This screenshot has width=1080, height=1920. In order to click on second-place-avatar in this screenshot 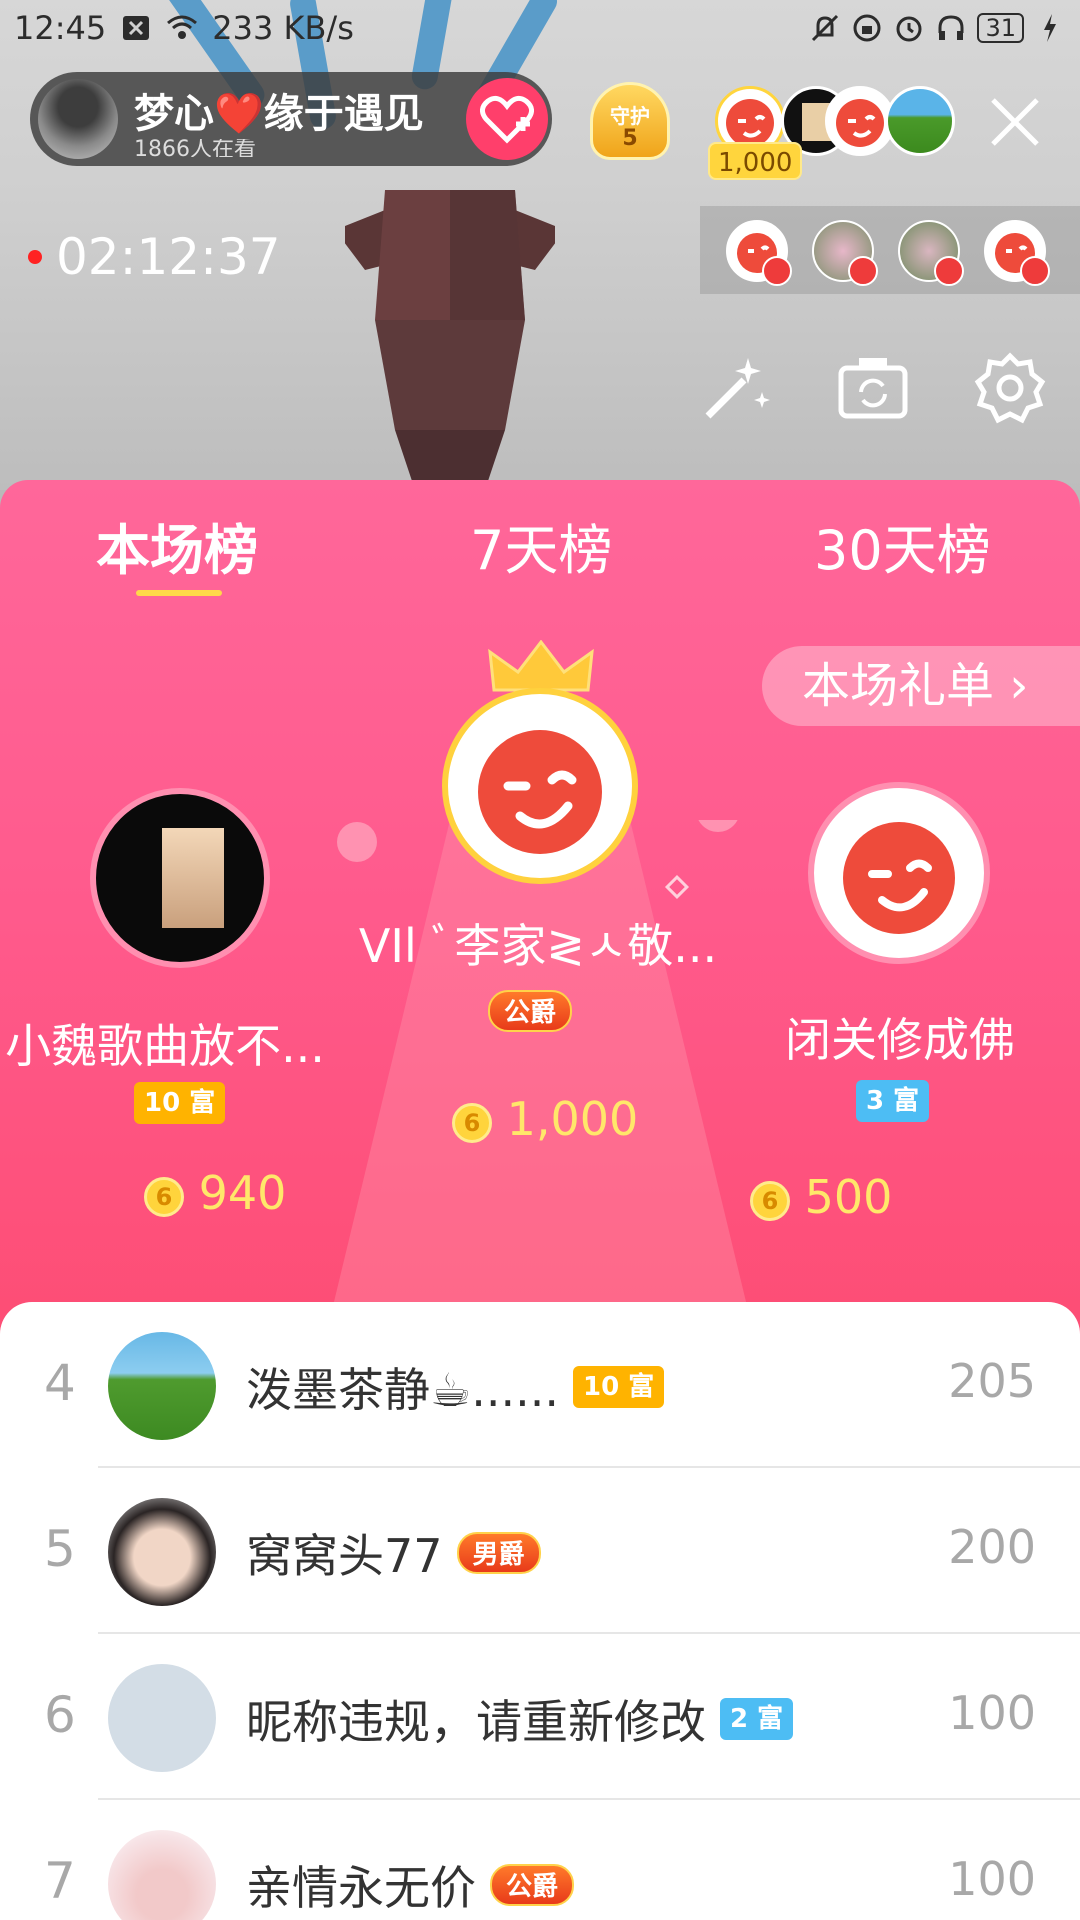, I will do `click(180, 878)`.